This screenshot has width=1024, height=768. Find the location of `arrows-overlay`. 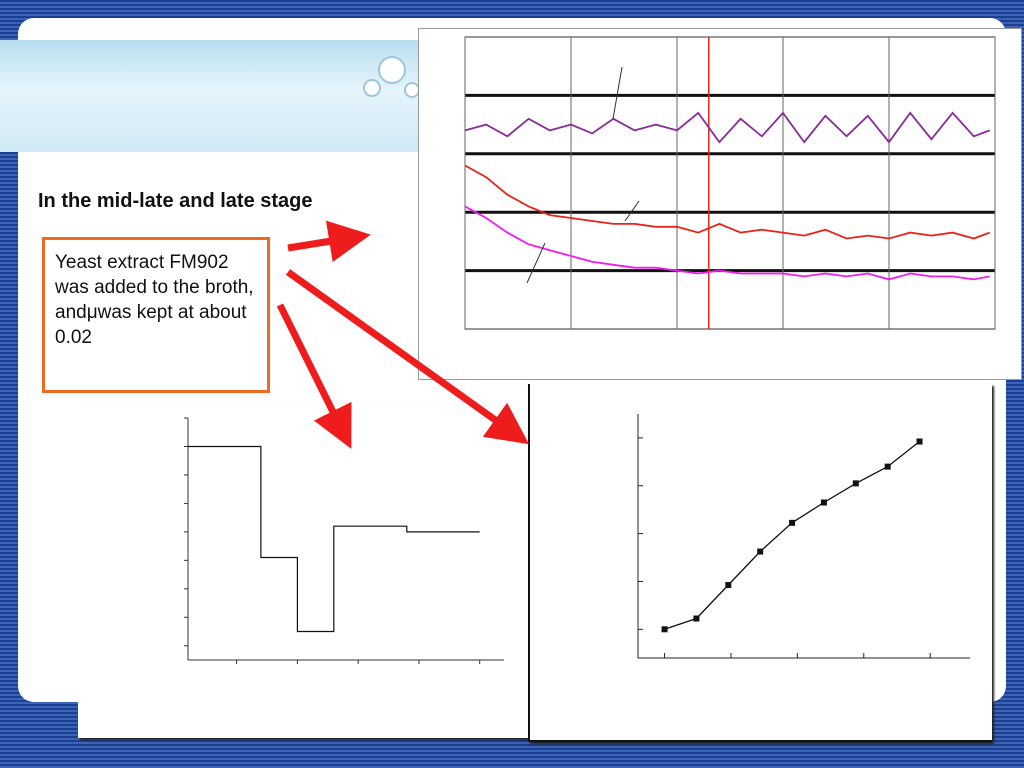

arrows-overlay is located at coordinates (403, 334).